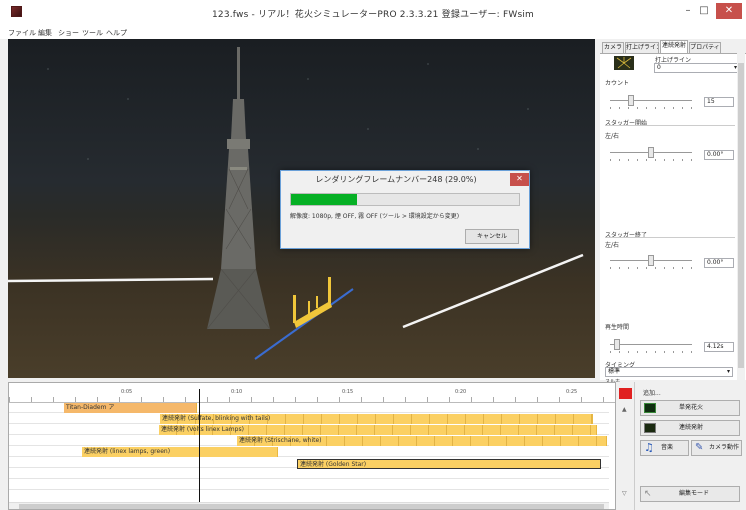 This screenshot has height=510, width=746. What do you see at coordinates (45, 33) in the screenshot?
I see `menu-edit: 編集` at bounding box center [45, 33].